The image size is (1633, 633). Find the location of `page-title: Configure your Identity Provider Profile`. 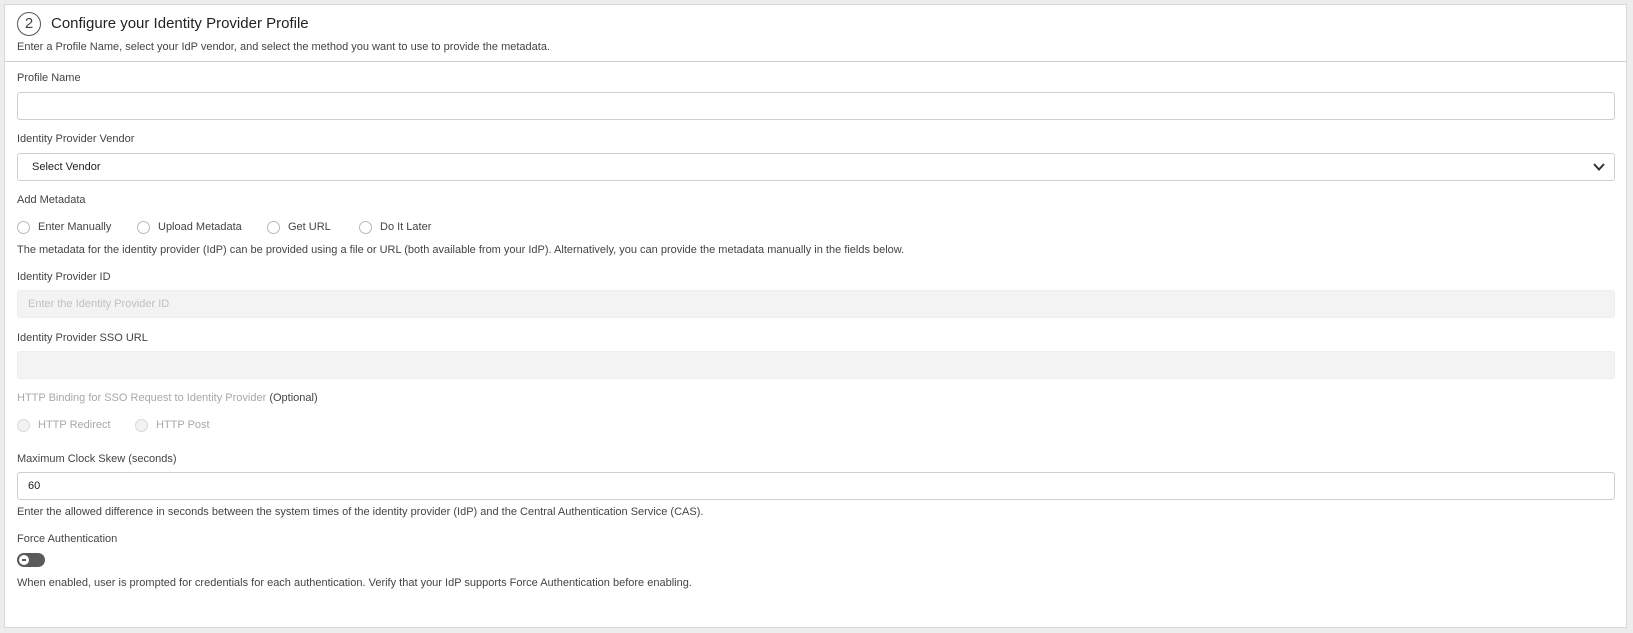

page-title: Configure your Identity Provider Profile is located at coordinates (180, 23).